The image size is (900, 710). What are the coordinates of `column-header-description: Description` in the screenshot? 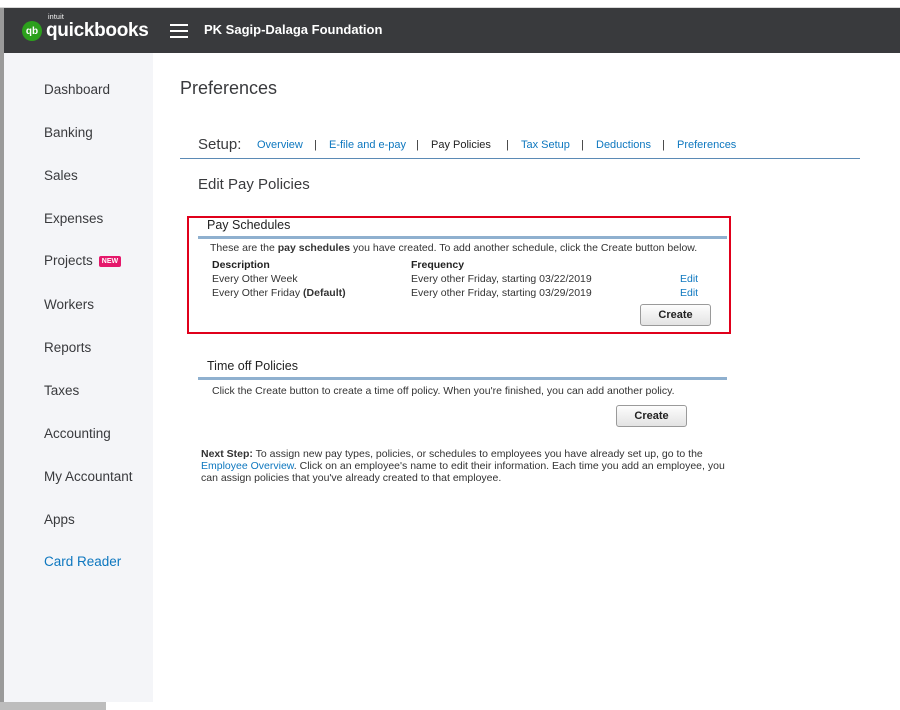 It's located at (241, 265).